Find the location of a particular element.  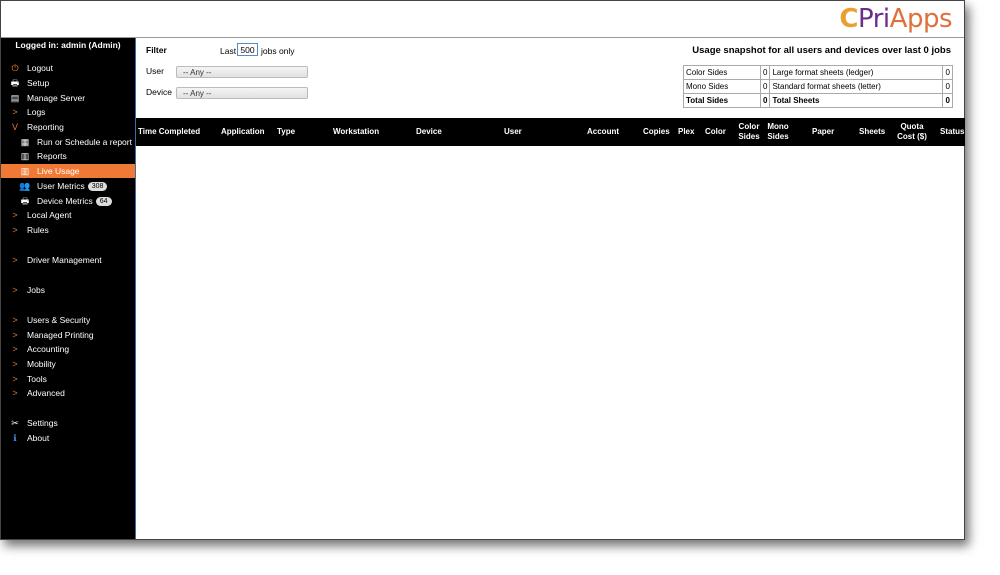

sidebar-item-driver-management: > Driver Management is located at coordinates (68, 260).